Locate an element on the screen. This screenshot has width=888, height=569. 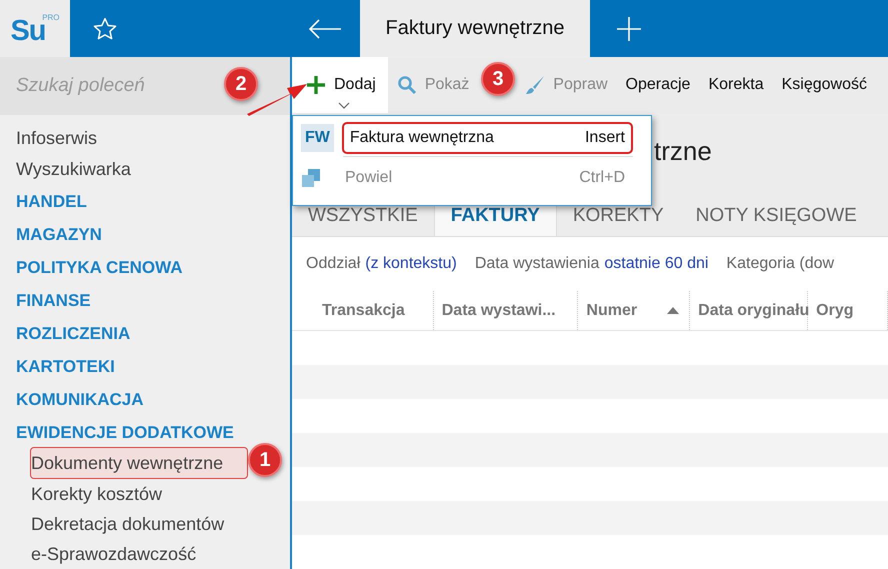
sidebar-item: POLITYKA CENOWA is located at coordinates (145, 267).